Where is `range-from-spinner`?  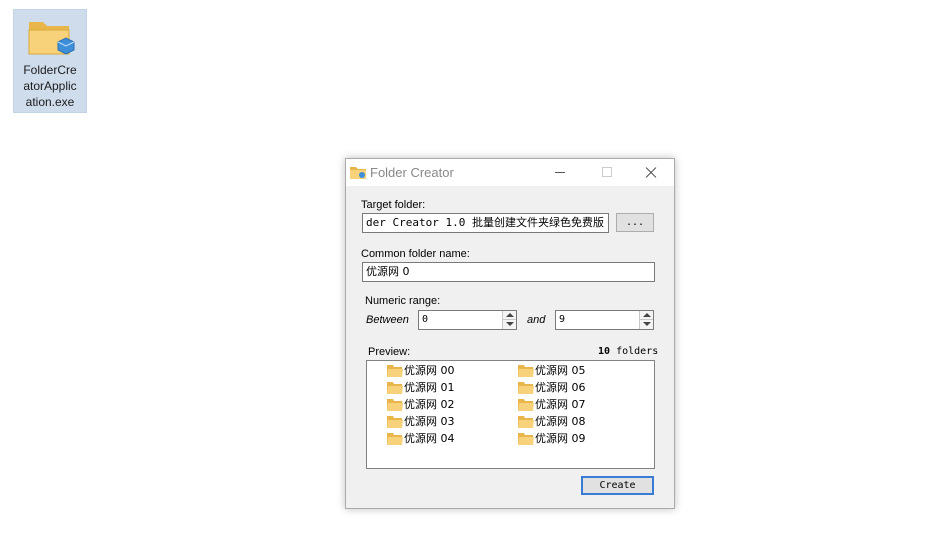 range-from-spinner is located at coordinates (509, 320).